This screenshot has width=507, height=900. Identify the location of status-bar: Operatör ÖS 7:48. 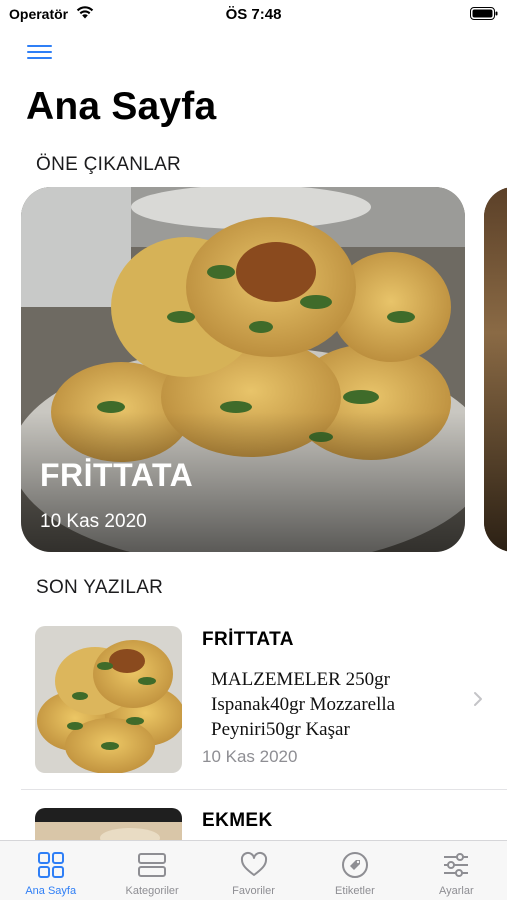
(253, 14).